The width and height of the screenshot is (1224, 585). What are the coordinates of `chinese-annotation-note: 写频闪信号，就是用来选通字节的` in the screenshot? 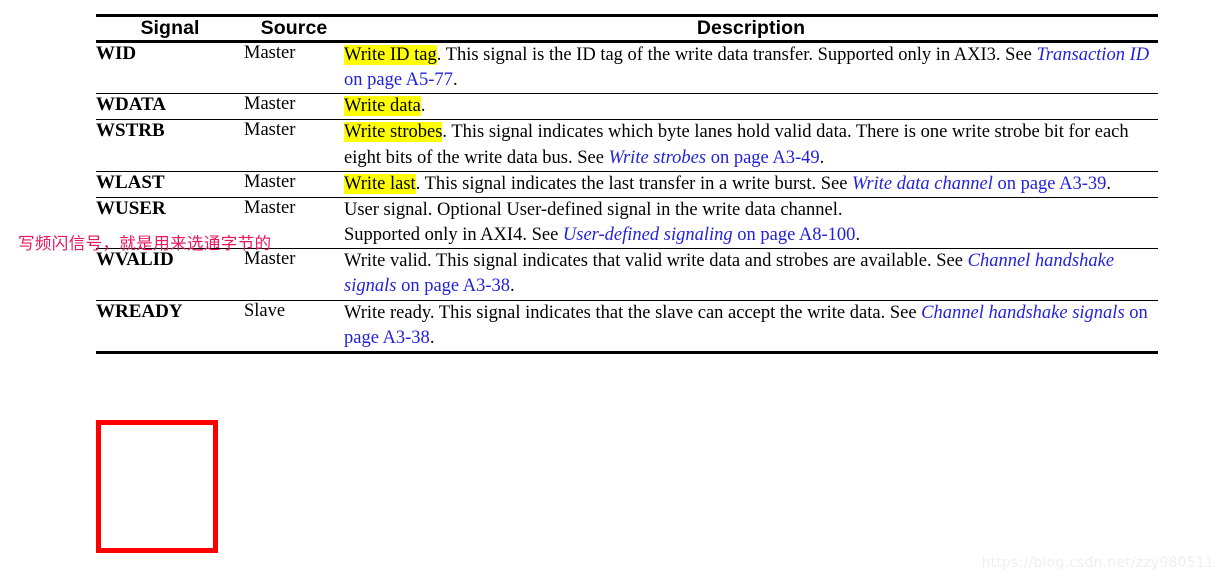 It's located at (145, 243).